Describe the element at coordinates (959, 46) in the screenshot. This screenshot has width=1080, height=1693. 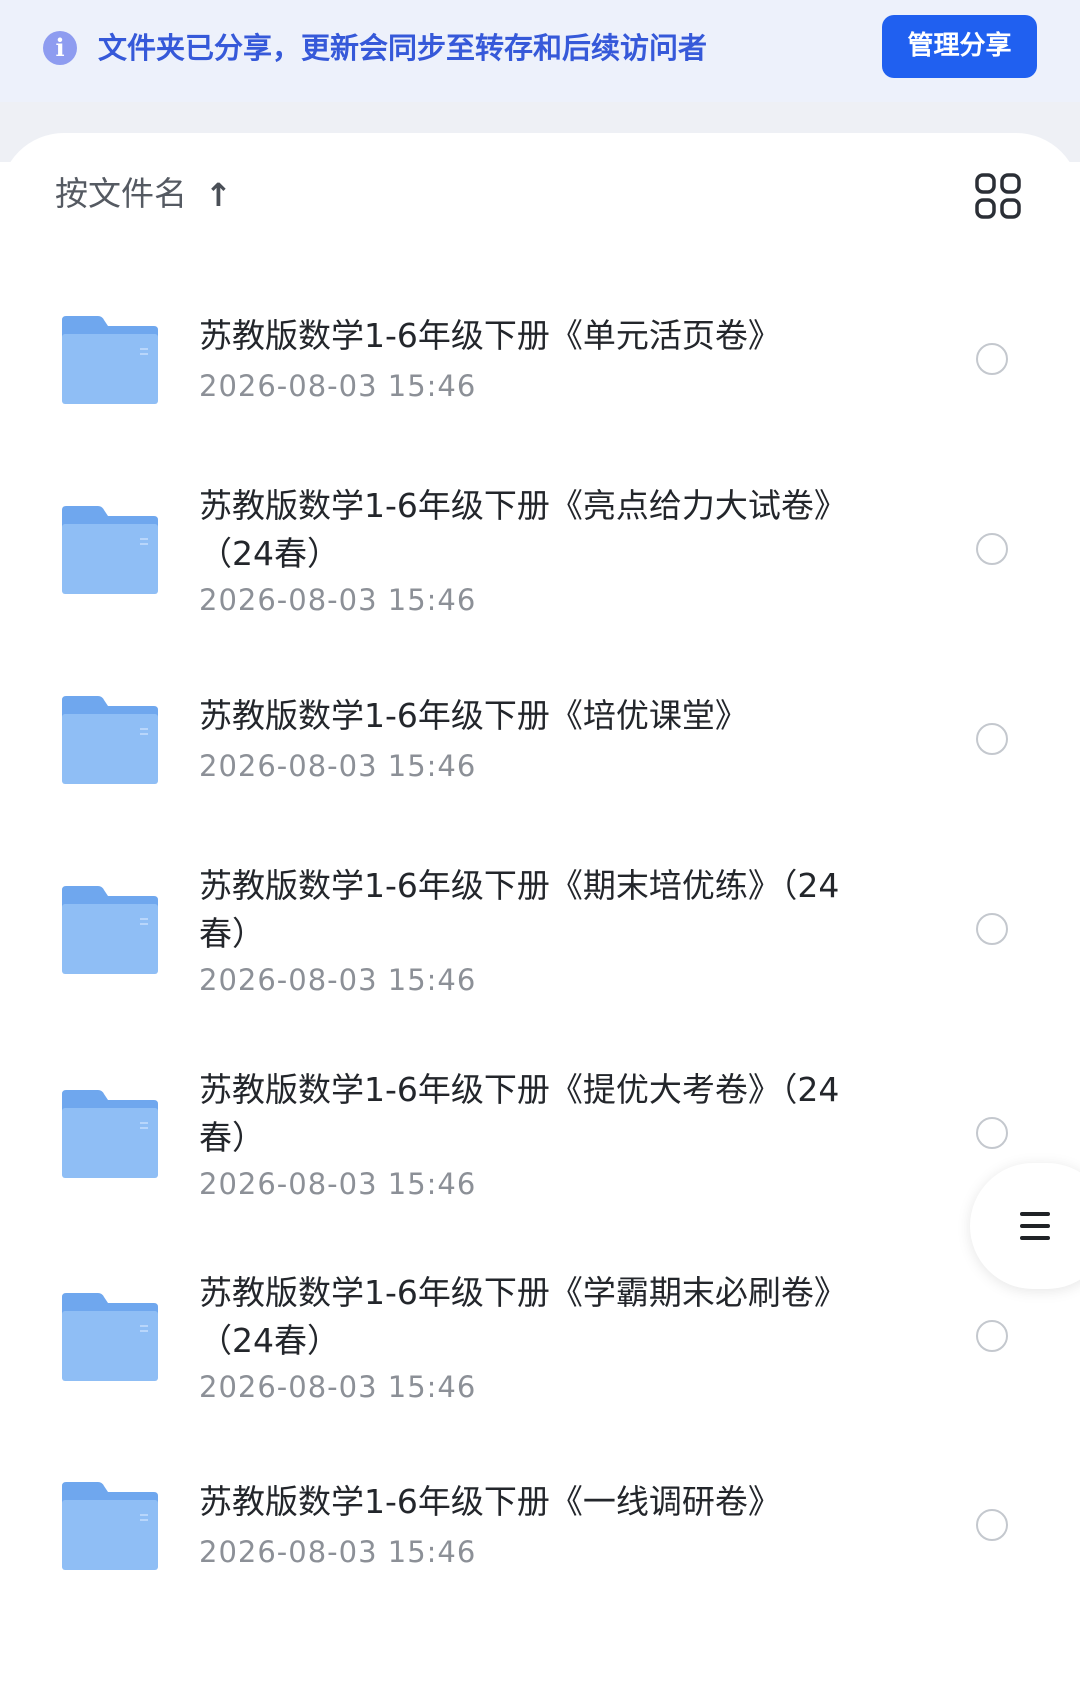
I see `manage-share-button: 管理分享` at that location.